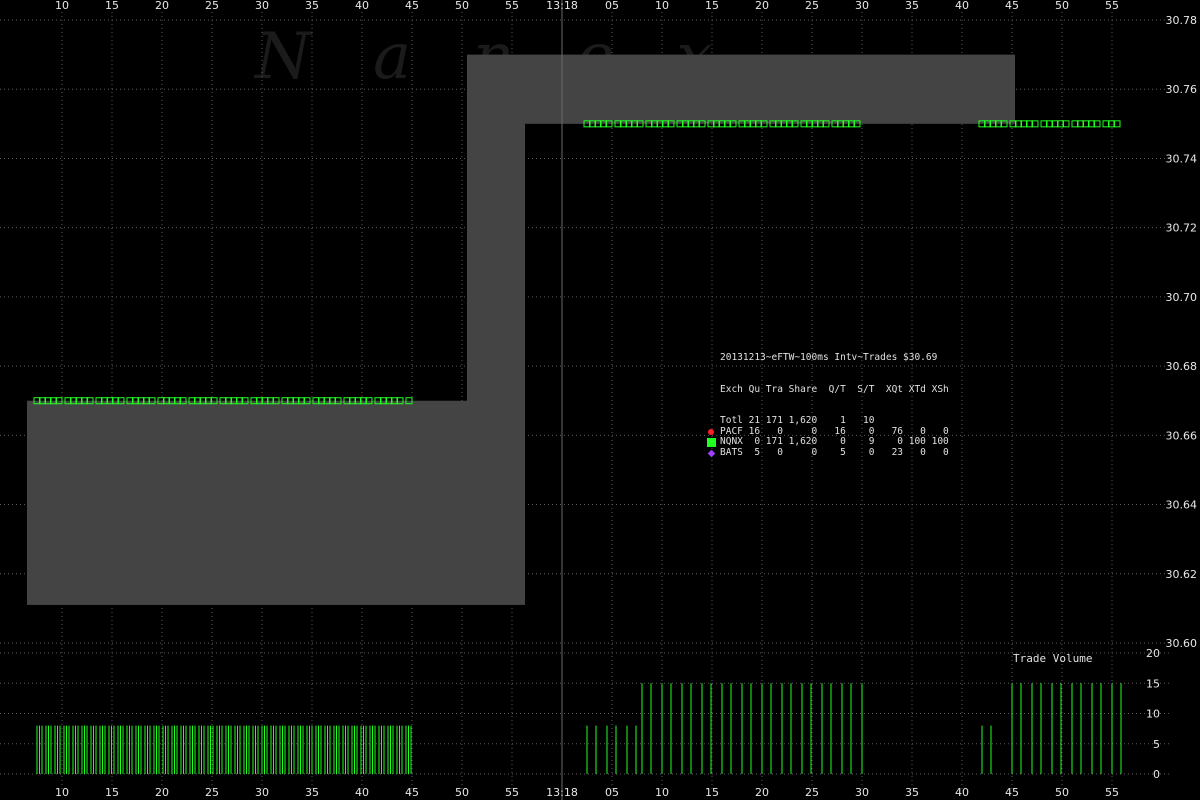 The width and height of the screenshot is (1200, 800). What do you see at coordinates (829, 357) in the screenshot?
I see `stats-title: 20131213~eFTW~100ms Intv~Trades $30.69` at bounding box center [829, 357].